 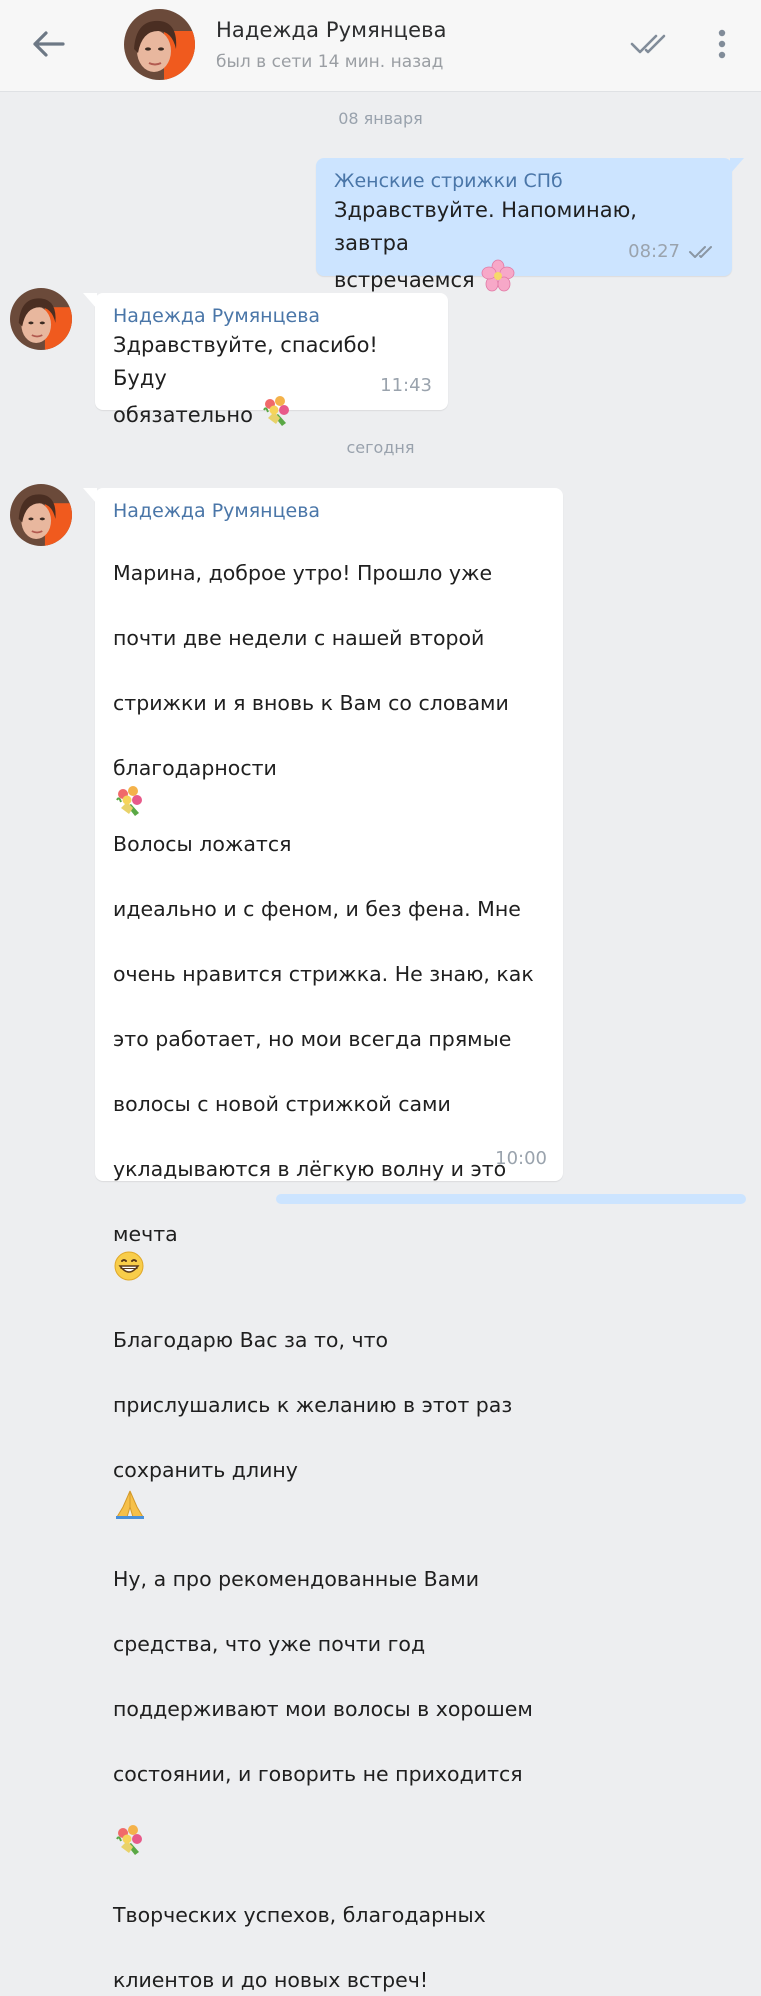 I want to click on message-meta: 11:43, so click(x=406, y=385).